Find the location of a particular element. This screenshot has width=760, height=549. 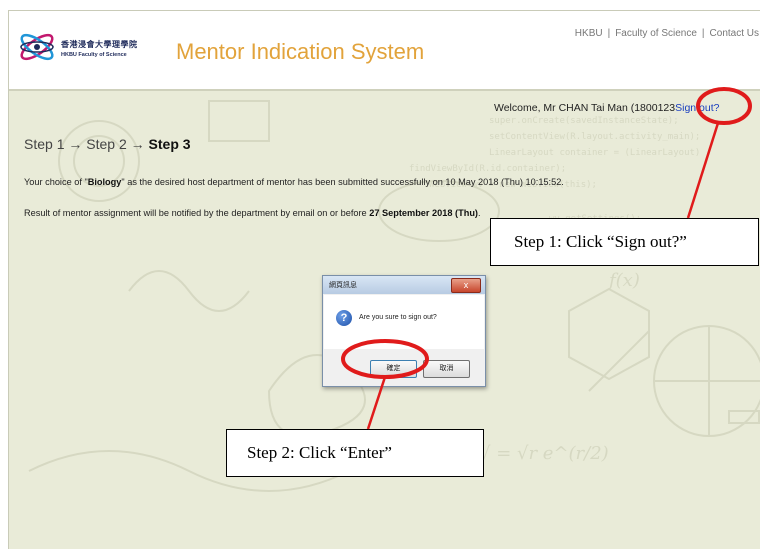

ok-button: 確定 is located at coordinates (393, 369).